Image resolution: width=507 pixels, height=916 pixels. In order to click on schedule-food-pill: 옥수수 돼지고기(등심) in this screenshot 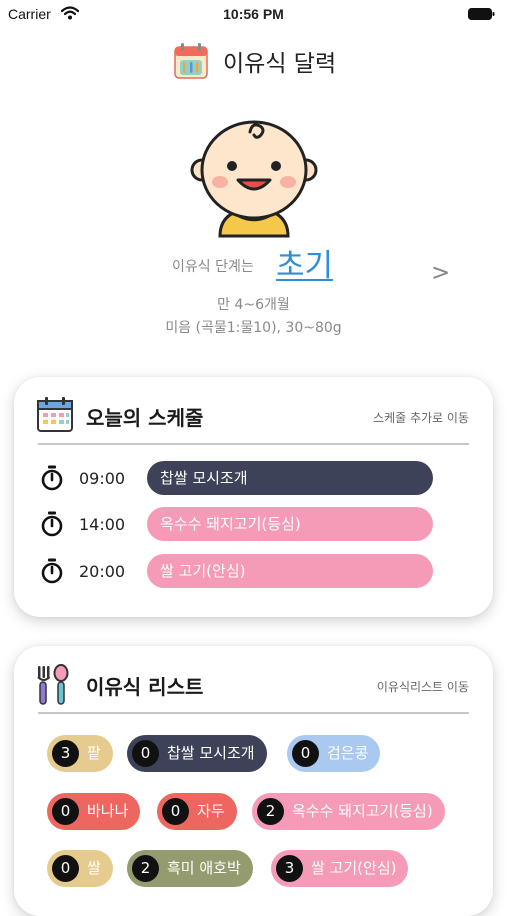, I will do `click(290, 524)`.